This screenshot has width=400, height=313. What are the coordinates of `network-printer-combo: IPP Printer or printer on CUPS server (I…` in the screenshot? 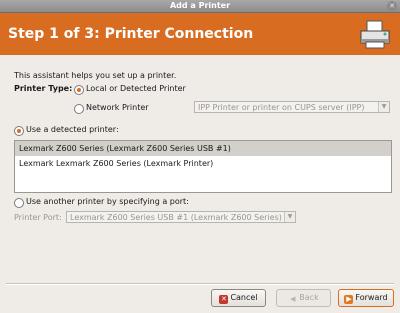 It's located at (292, 107).